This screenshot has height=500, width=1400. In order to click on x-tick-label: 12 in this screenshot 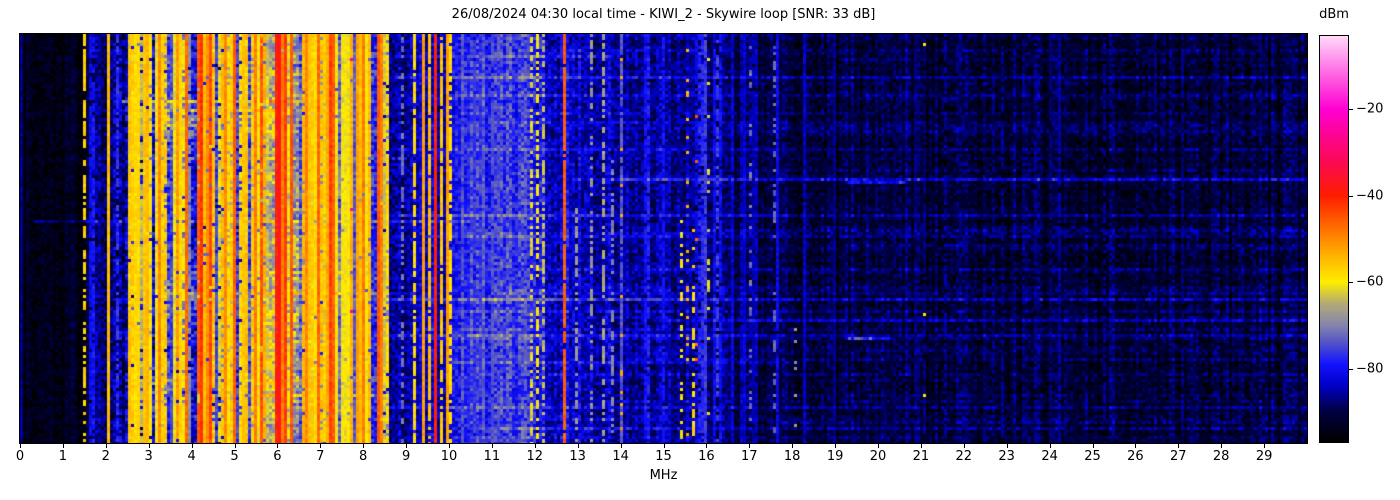, I will do `click(535, 456)`.